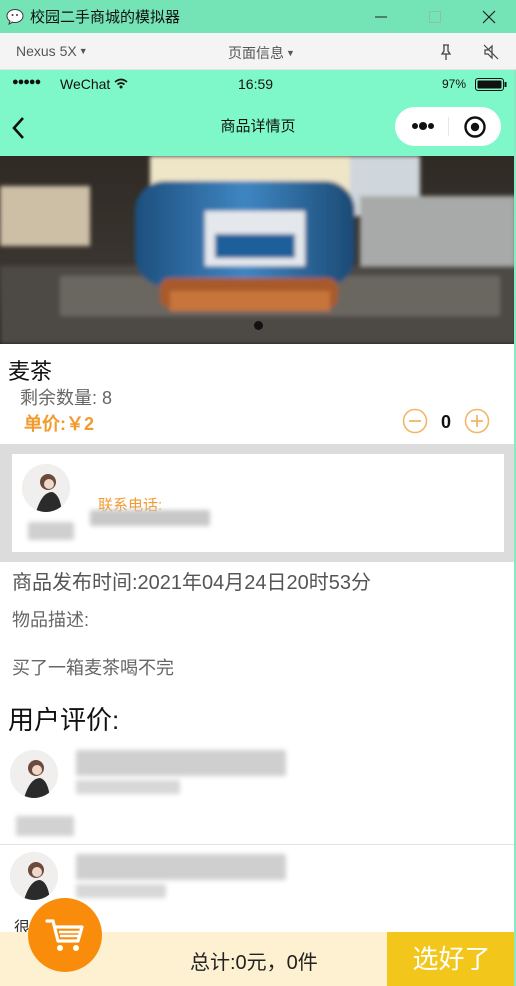 Image resolution: width=516 pixels, height=986 pixels. Describe the element at coordinates (121, 83) in the screenshot. I see `wifi-icon` at that location.